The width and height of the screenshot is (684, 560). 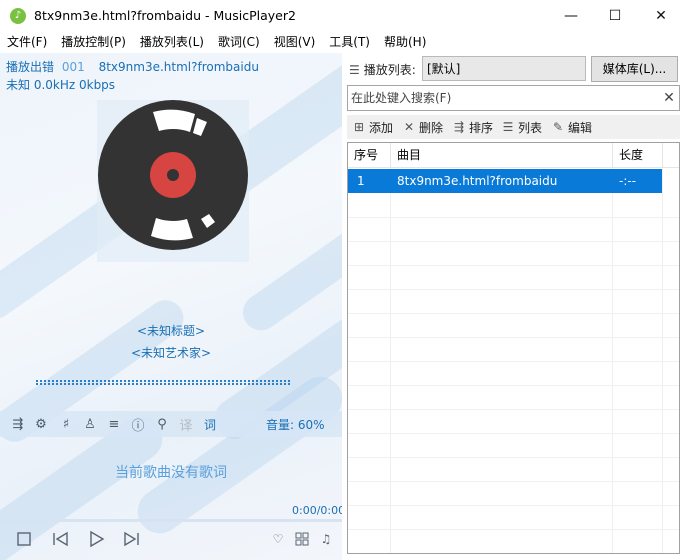 I want to click on menu-file: 文件(F), so click(x=27, y=42).